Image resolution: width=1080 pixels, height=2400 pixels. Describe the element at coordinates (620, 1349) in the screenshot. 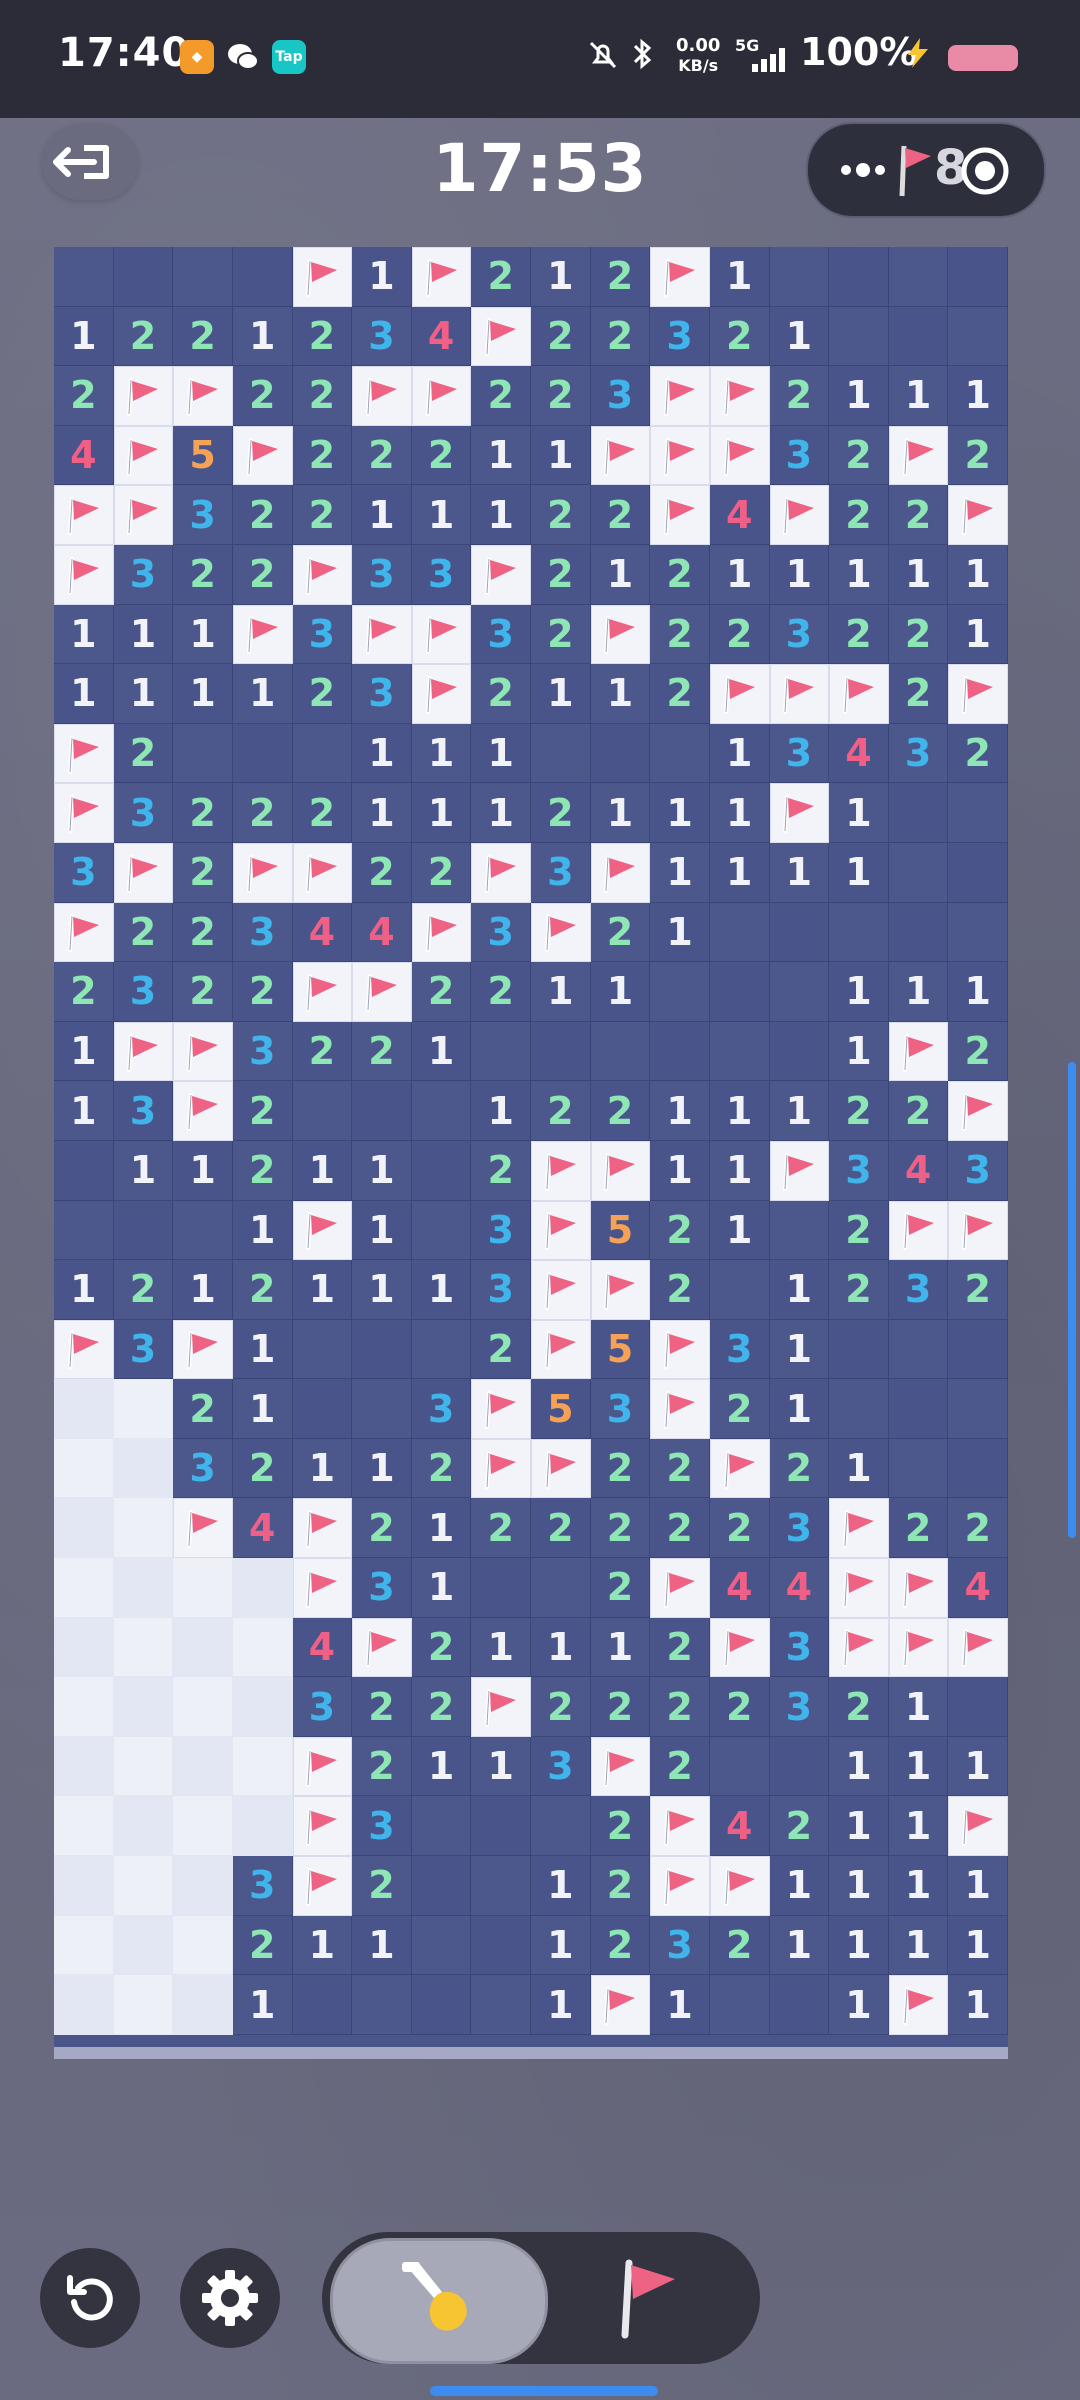

I see `number-cell: 5` at that location.